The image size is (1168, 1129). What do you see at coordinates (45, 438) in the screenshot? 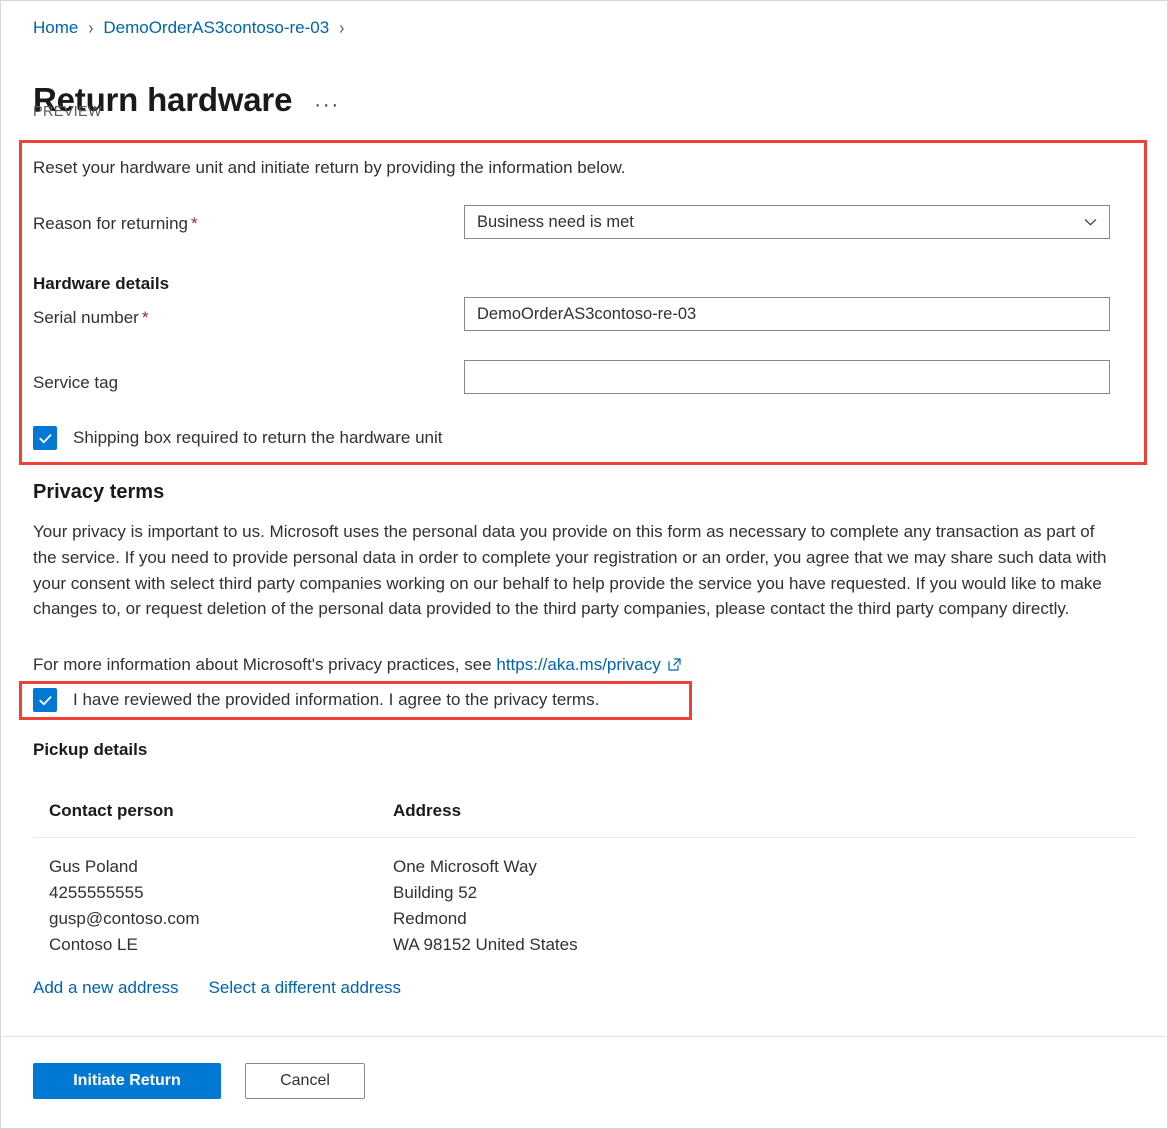
I see `shipping-box-checkbox` at bounding box center [45, 438].